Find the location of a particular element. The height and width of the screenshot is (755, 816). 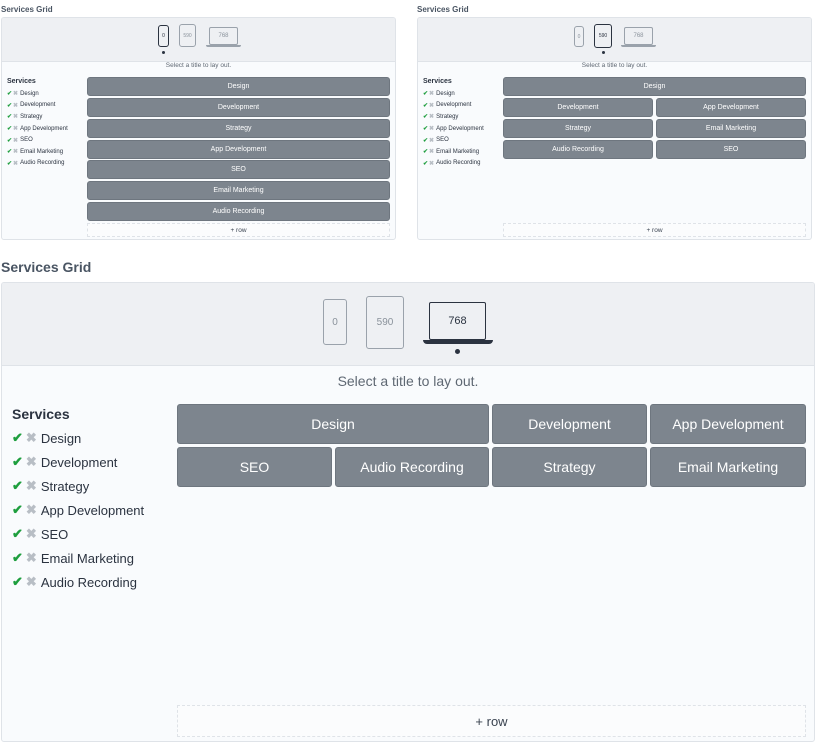

service-item: ✔ ✖ Strategy is located at coordinates (78, 486).